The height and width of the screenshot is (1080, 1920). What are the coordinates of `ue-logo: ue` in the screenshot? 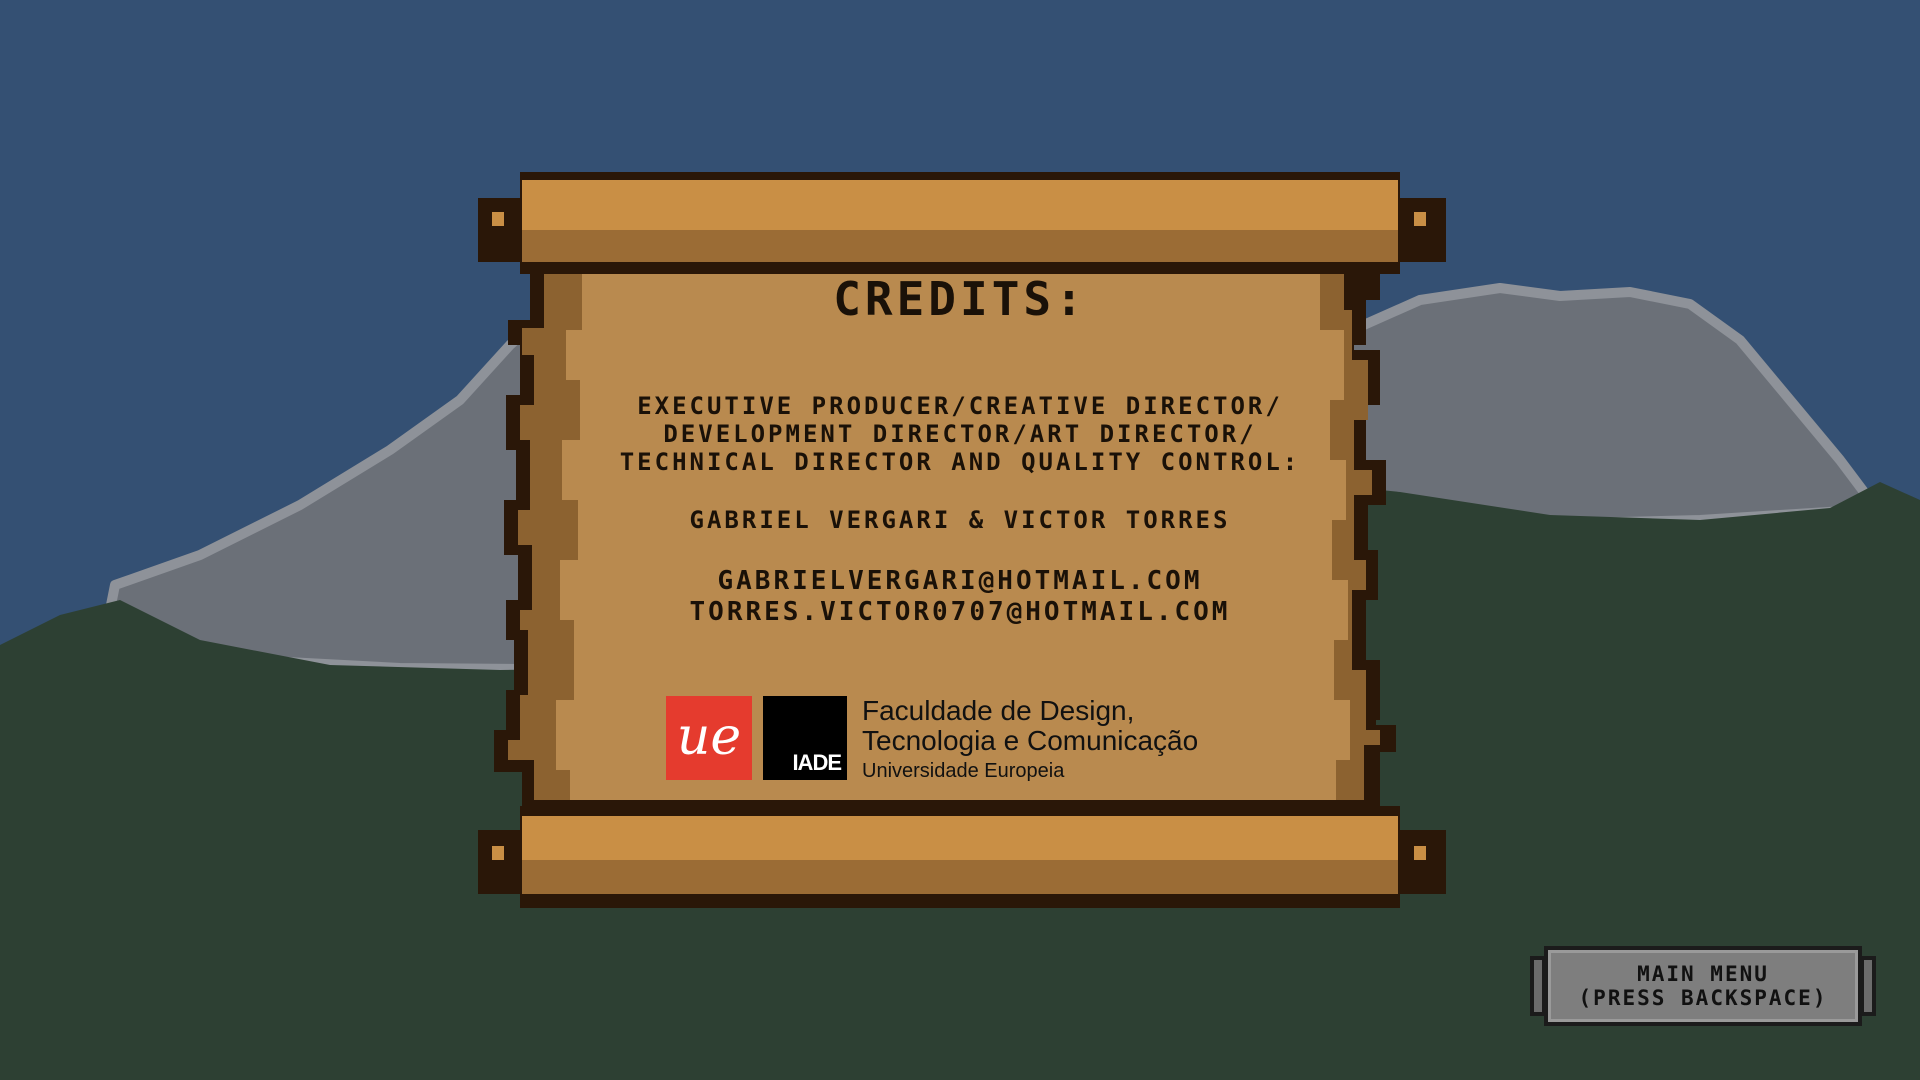 It's located at (709, 738).